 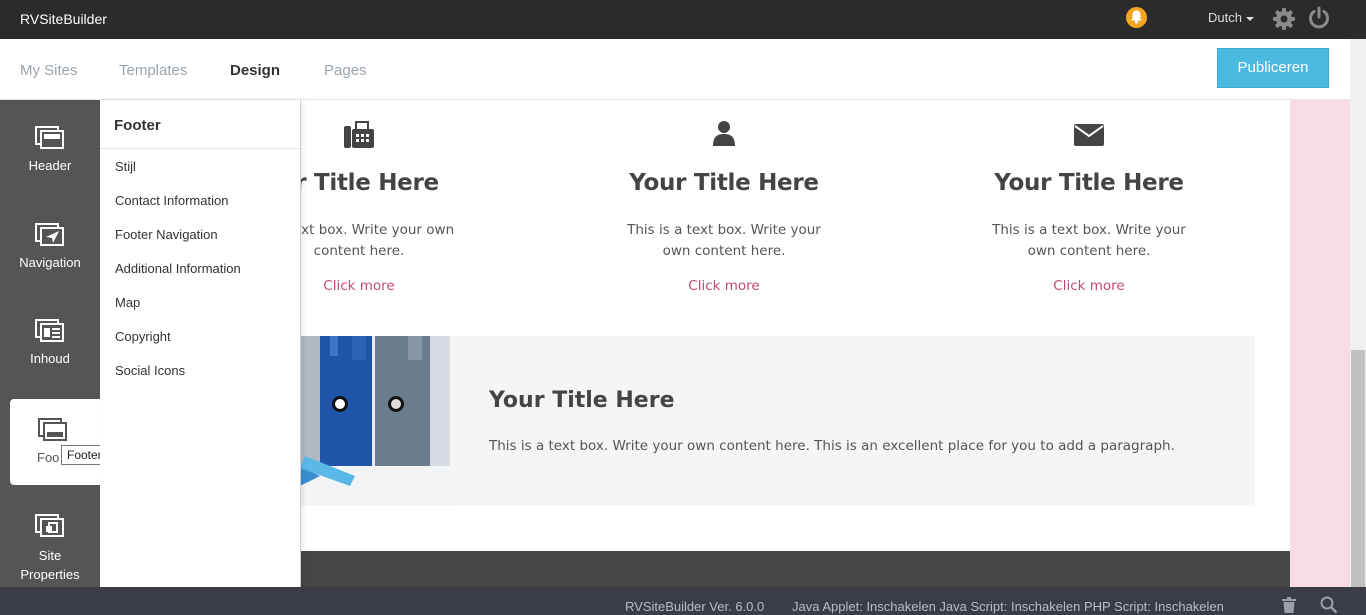 I want to click on header-icon, so click(x=49, y=137).